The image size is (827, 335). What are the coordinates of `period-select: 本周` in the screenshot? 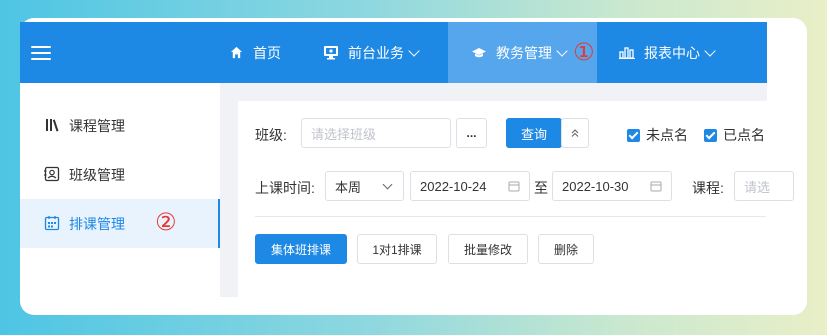 It's located at (364, 186).